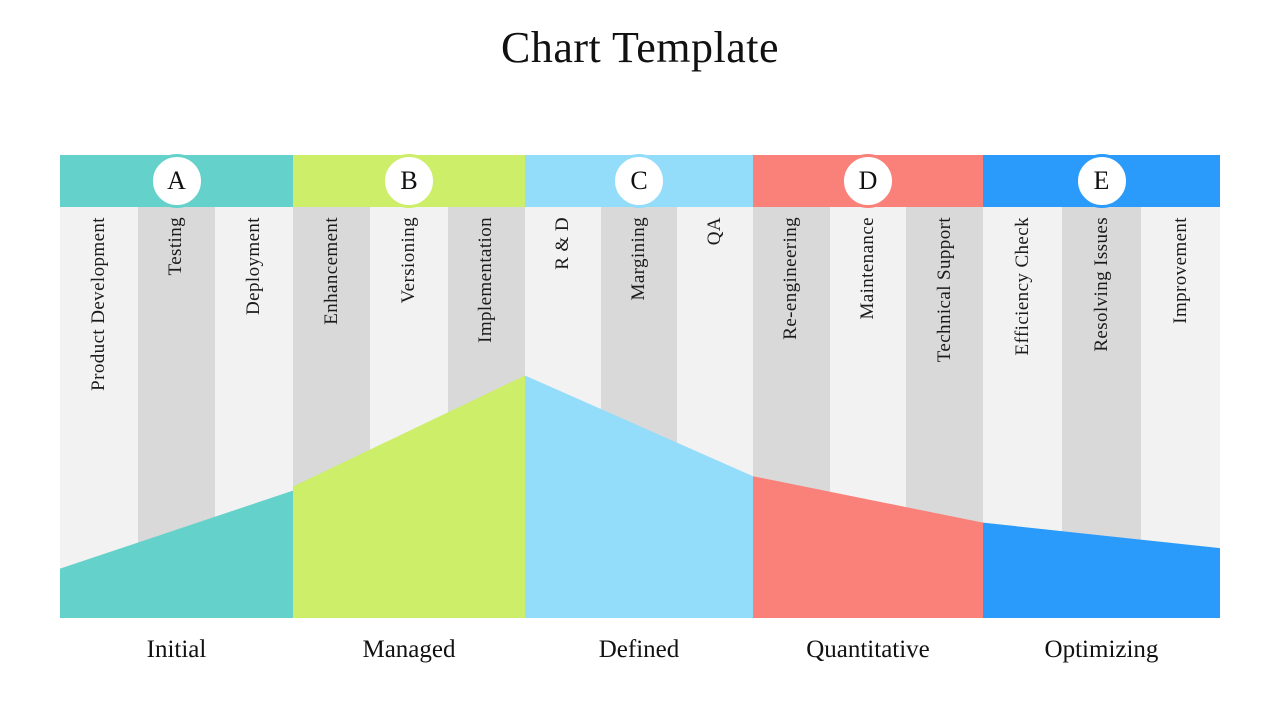 This screenshot has height=720, width=1280. Describe the element at coordinates (409, 412) in the screenshot. I see `column-b-2: Versioning` at that location.